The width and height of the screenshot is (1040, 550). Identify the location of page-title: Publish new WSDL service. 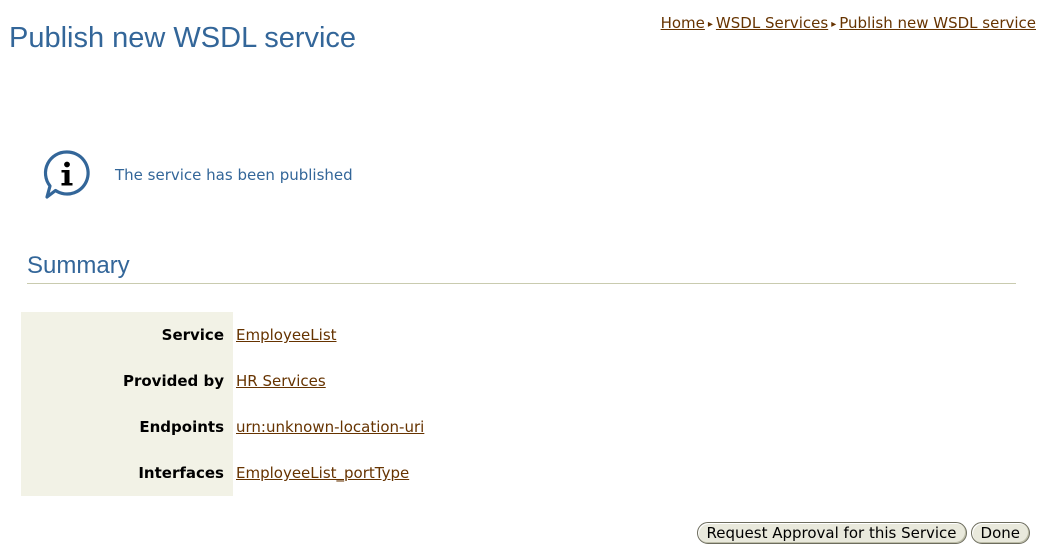
(183, 38).